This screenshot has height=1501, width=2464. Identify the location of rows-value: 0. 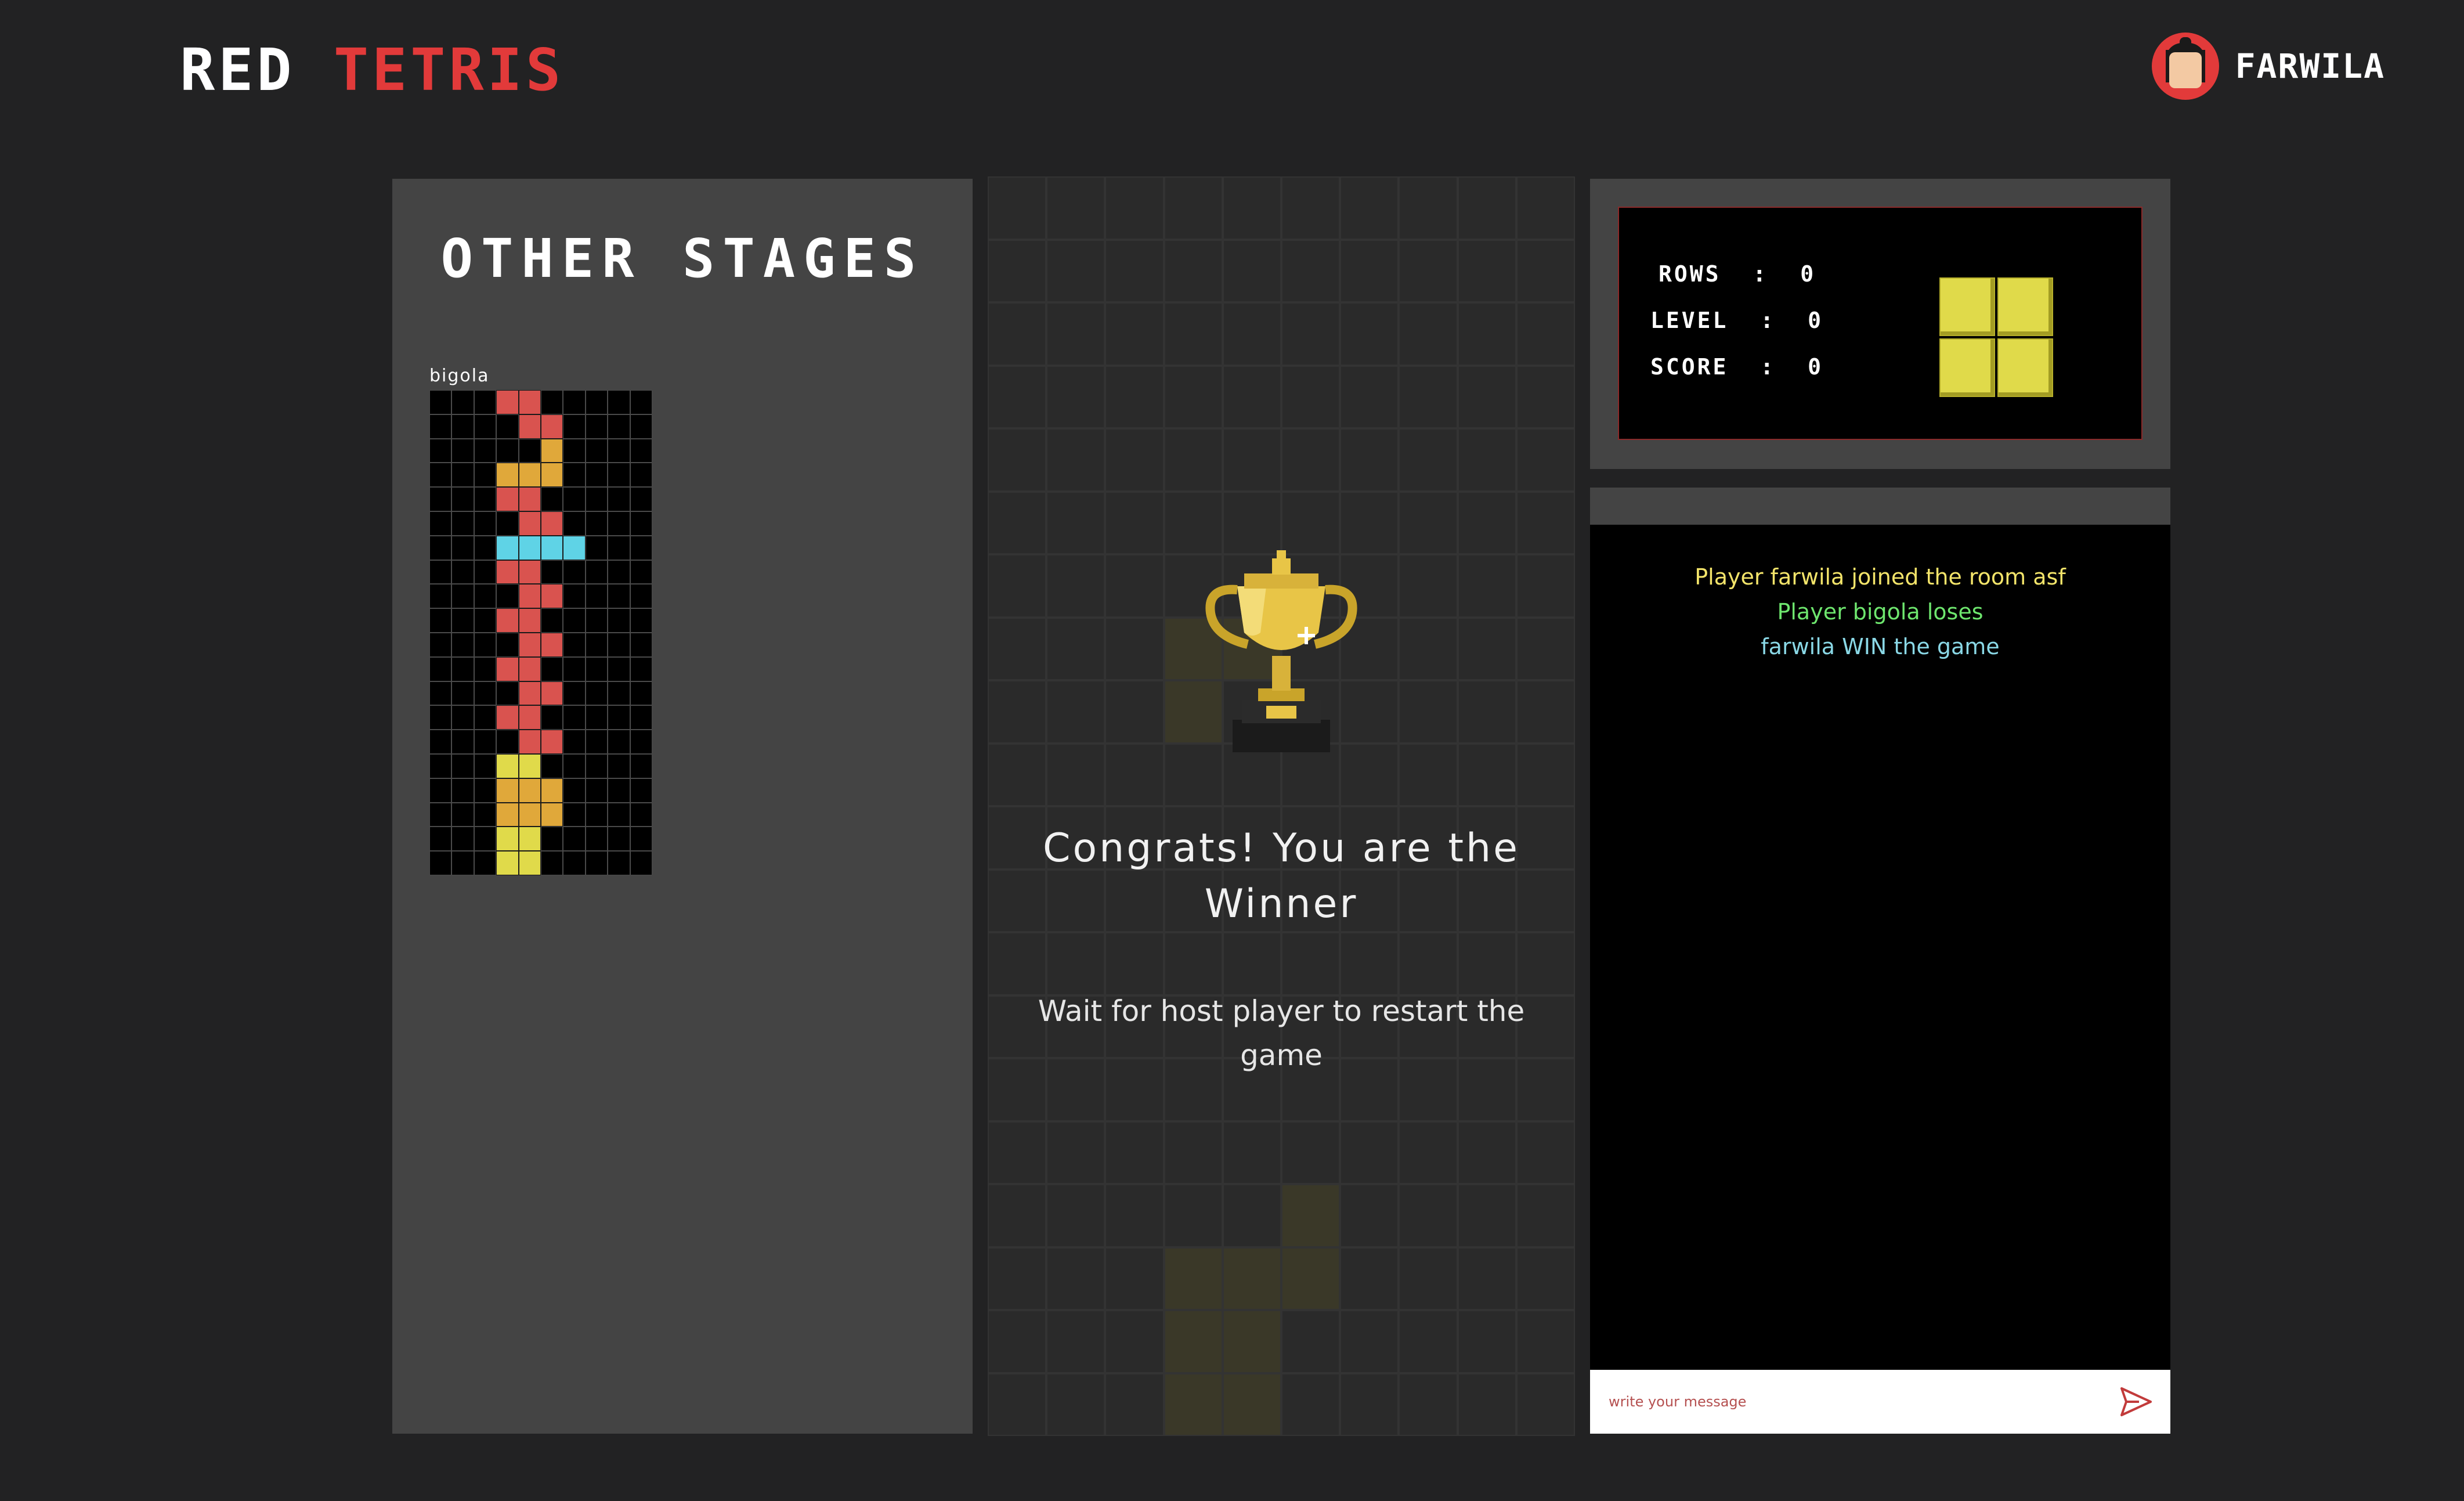
(1808, 274).